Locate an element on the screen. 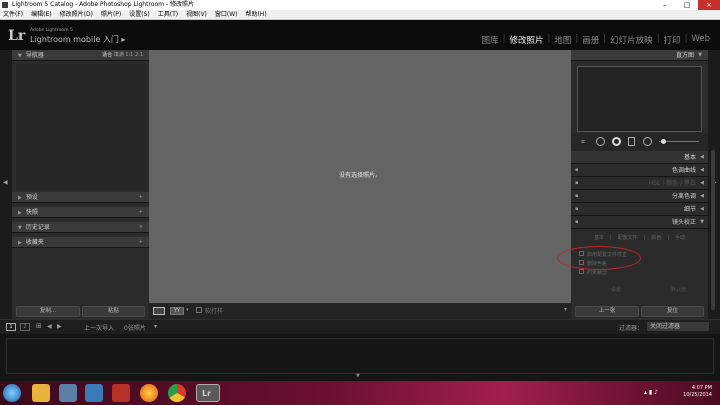 The width and height of the screenshot is (720, 405). module-map: 地图 is located at coordinates (562, 40).